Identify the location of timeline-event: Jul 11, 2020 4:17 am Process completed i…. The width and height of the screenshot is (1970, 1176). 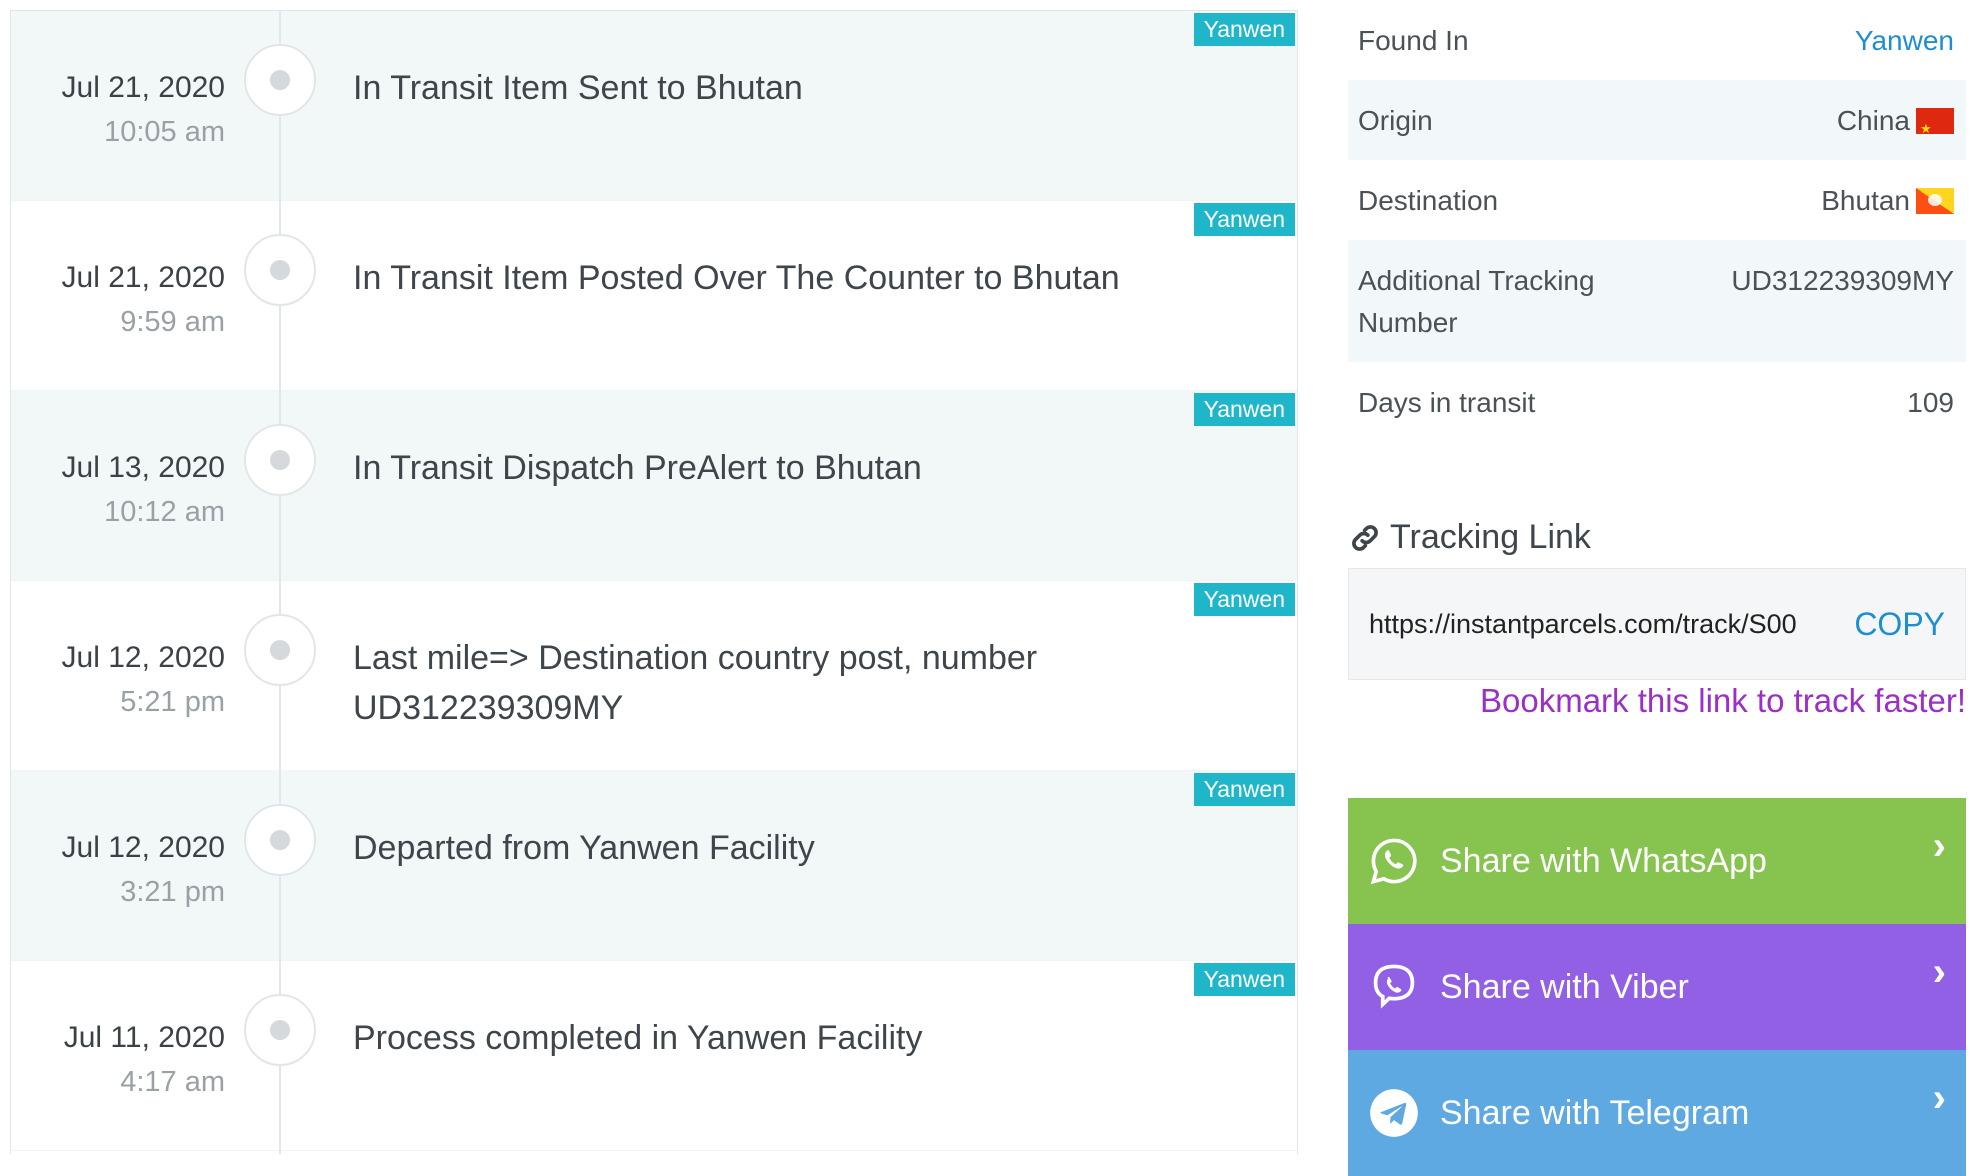
(654, 1056).